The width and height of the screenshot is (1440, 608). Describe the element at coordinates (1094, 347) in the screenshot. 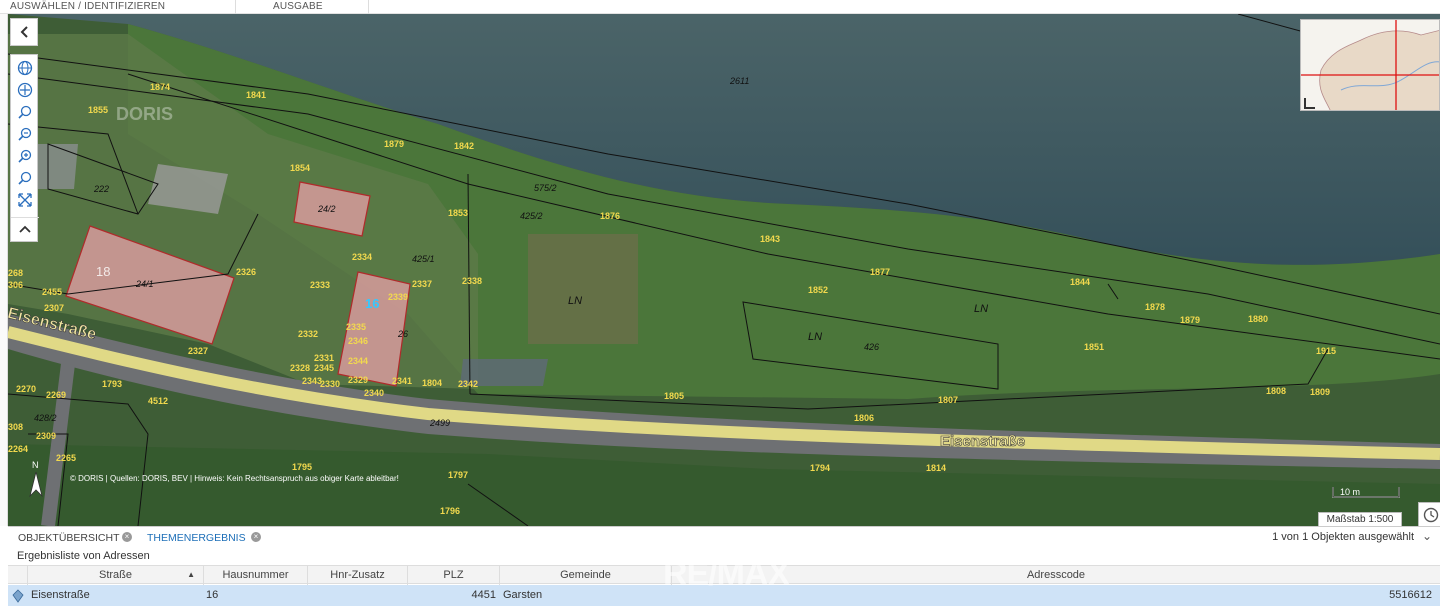

I see `parcel-number-label: 1851` at that location.